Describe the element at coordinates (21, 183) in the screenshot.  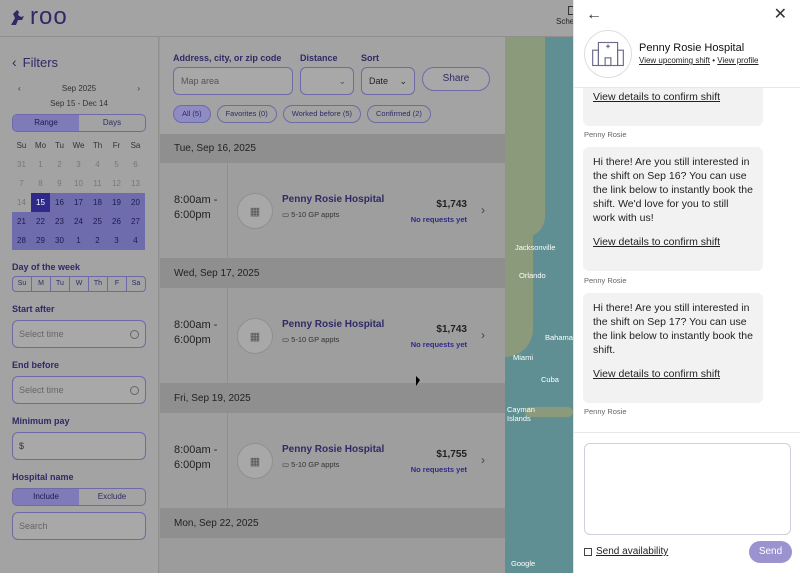
I see `calendar-day: 7` at that location.